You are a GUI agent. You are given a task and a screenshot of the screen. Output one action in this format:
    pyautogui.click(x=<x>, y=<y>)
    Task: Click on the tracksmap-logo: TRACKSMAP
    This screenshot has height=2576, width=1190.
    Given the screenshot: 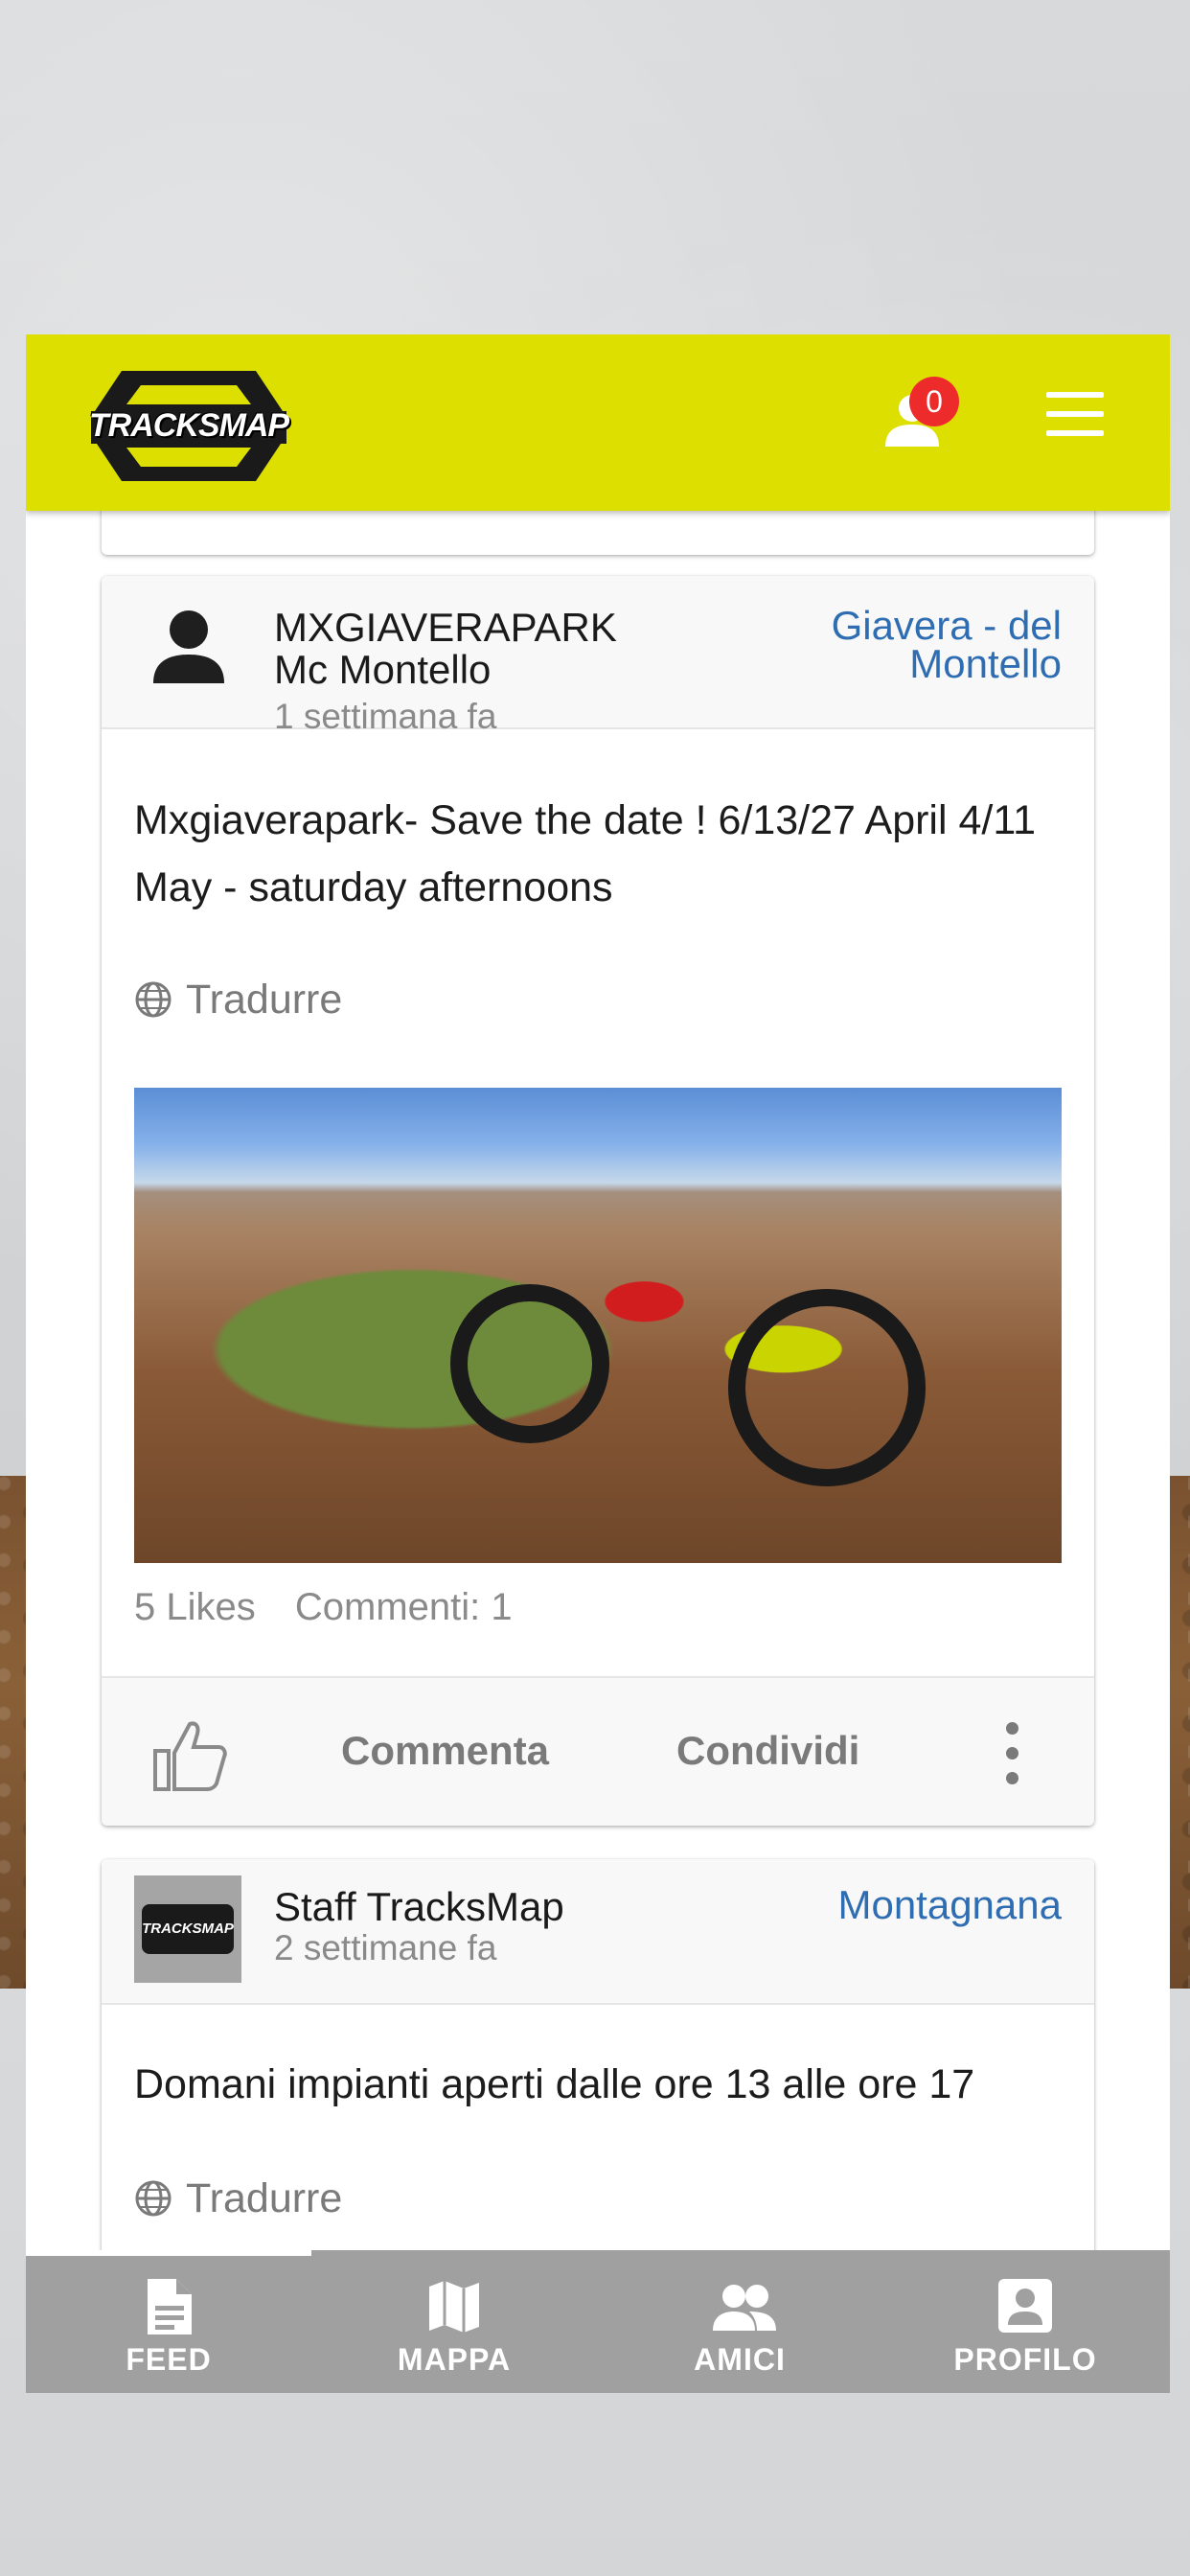 What is the action you would take?
    pyautogui.click(x=189, y=426)
    